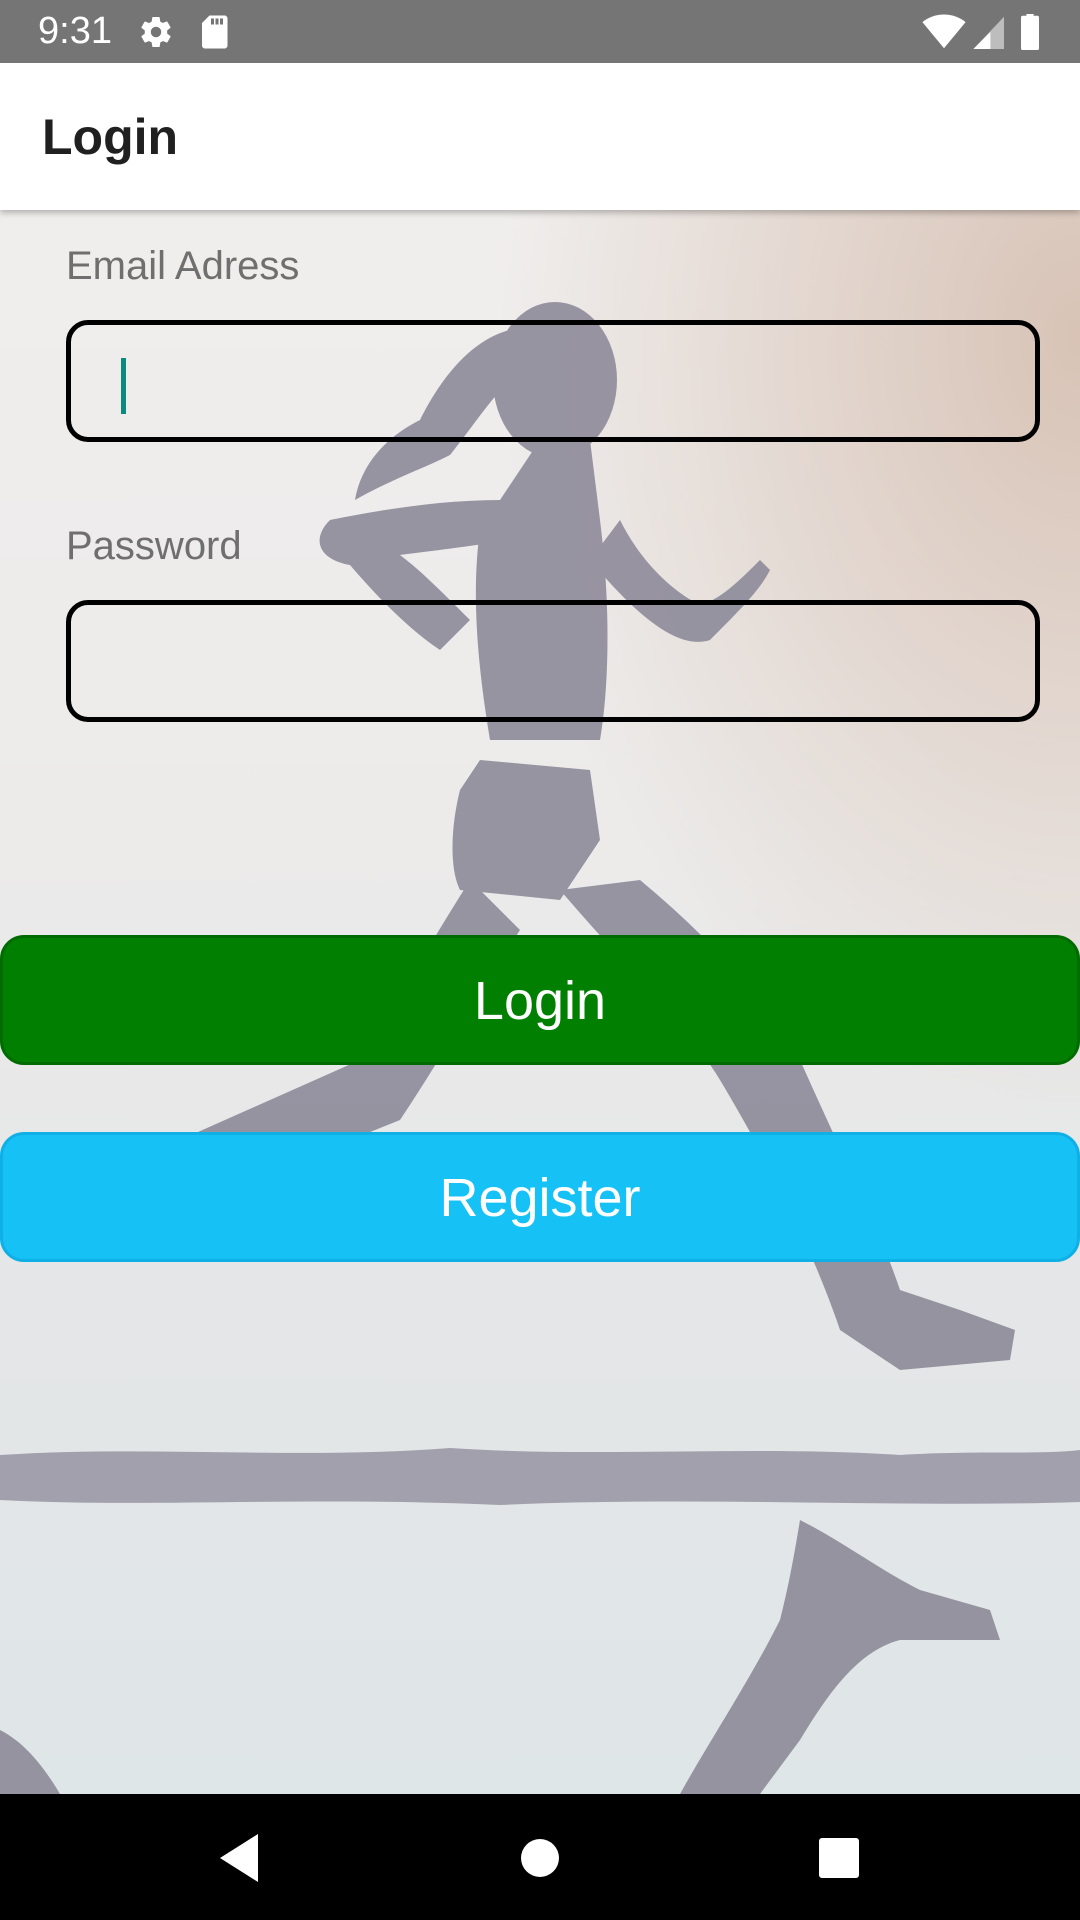 The width and height of the screenshot is (1080, 1920). What do you see at coordinates (553, 661) in the screenshot?
I see `password-field` at bounding box center [553, 661].